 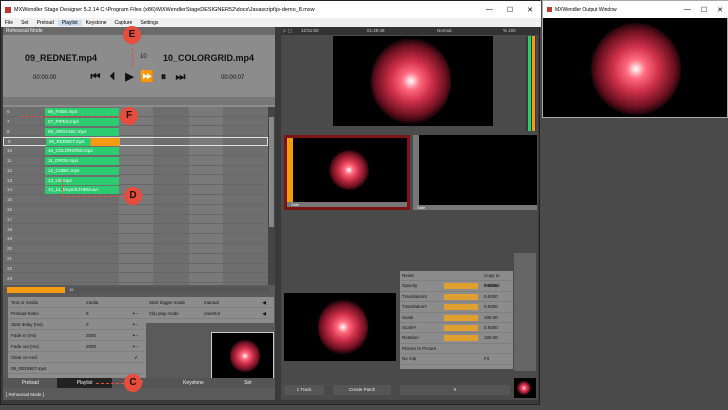 What do you see at coordinates (475, 172) in the screenshot?
I see `preload-tile-2: Safe` at bounding box center [475, 172].